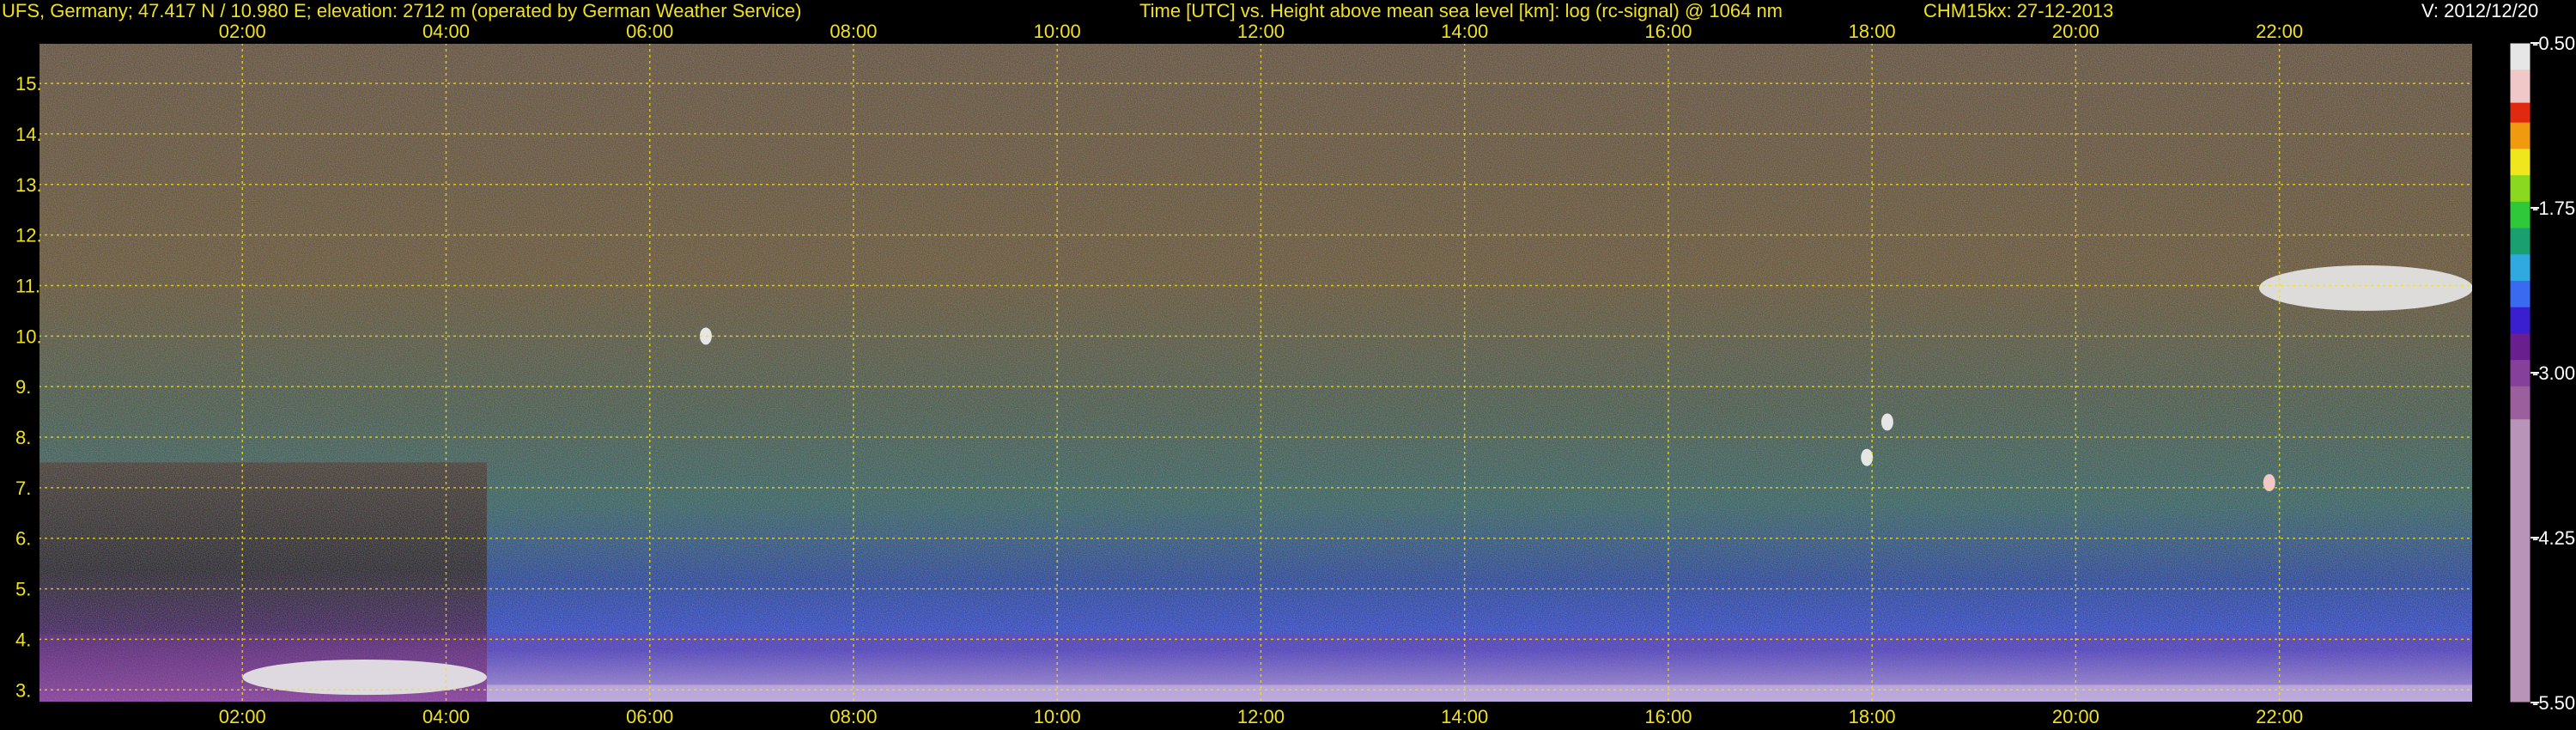 Image resolution: width=2576 pixels, height=730 pixels. I want to click on colorbar-tick-label: -0.50, so click(2553, 43).